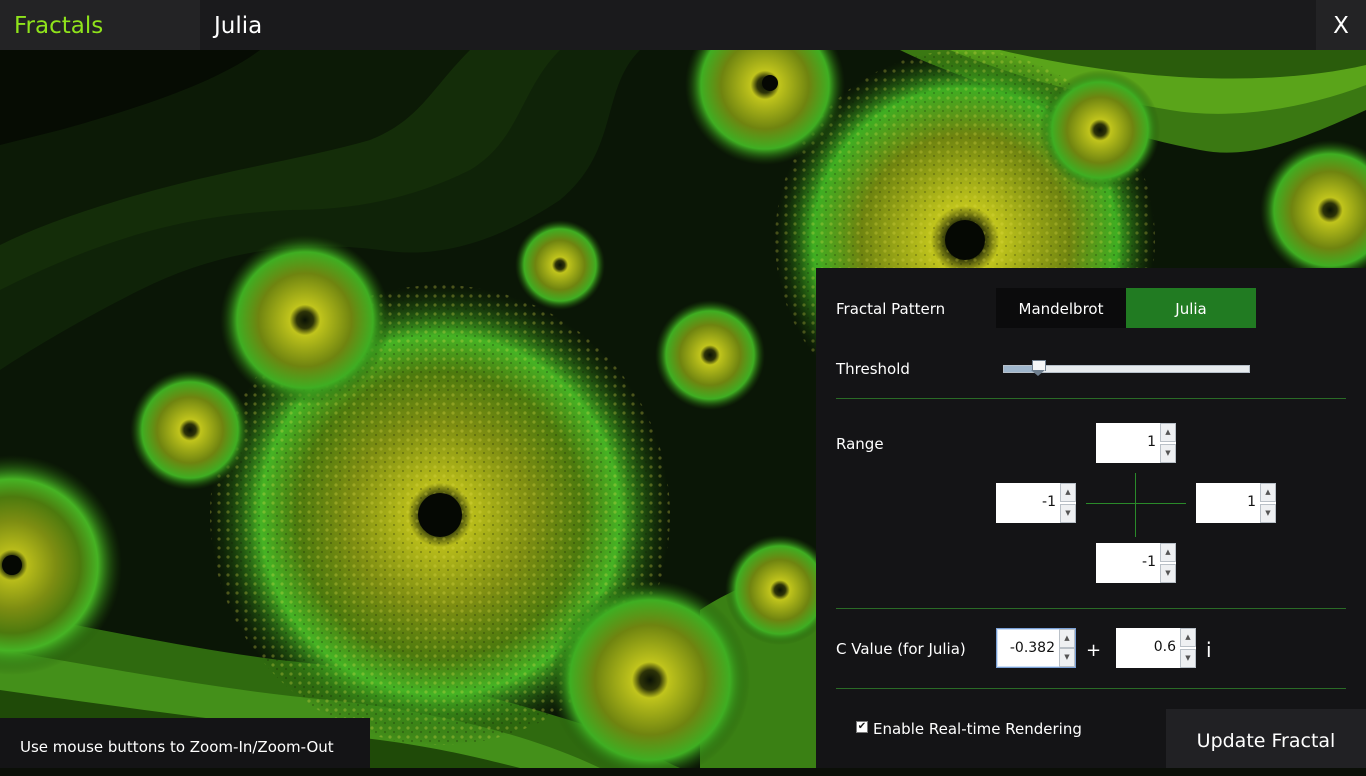 The height and width of the screenshot is (776, 1366). What do you see at coordinates (1028, 502) in the screenshot?
I see `range-left-value: -1` at bounding box center [1028, 502].